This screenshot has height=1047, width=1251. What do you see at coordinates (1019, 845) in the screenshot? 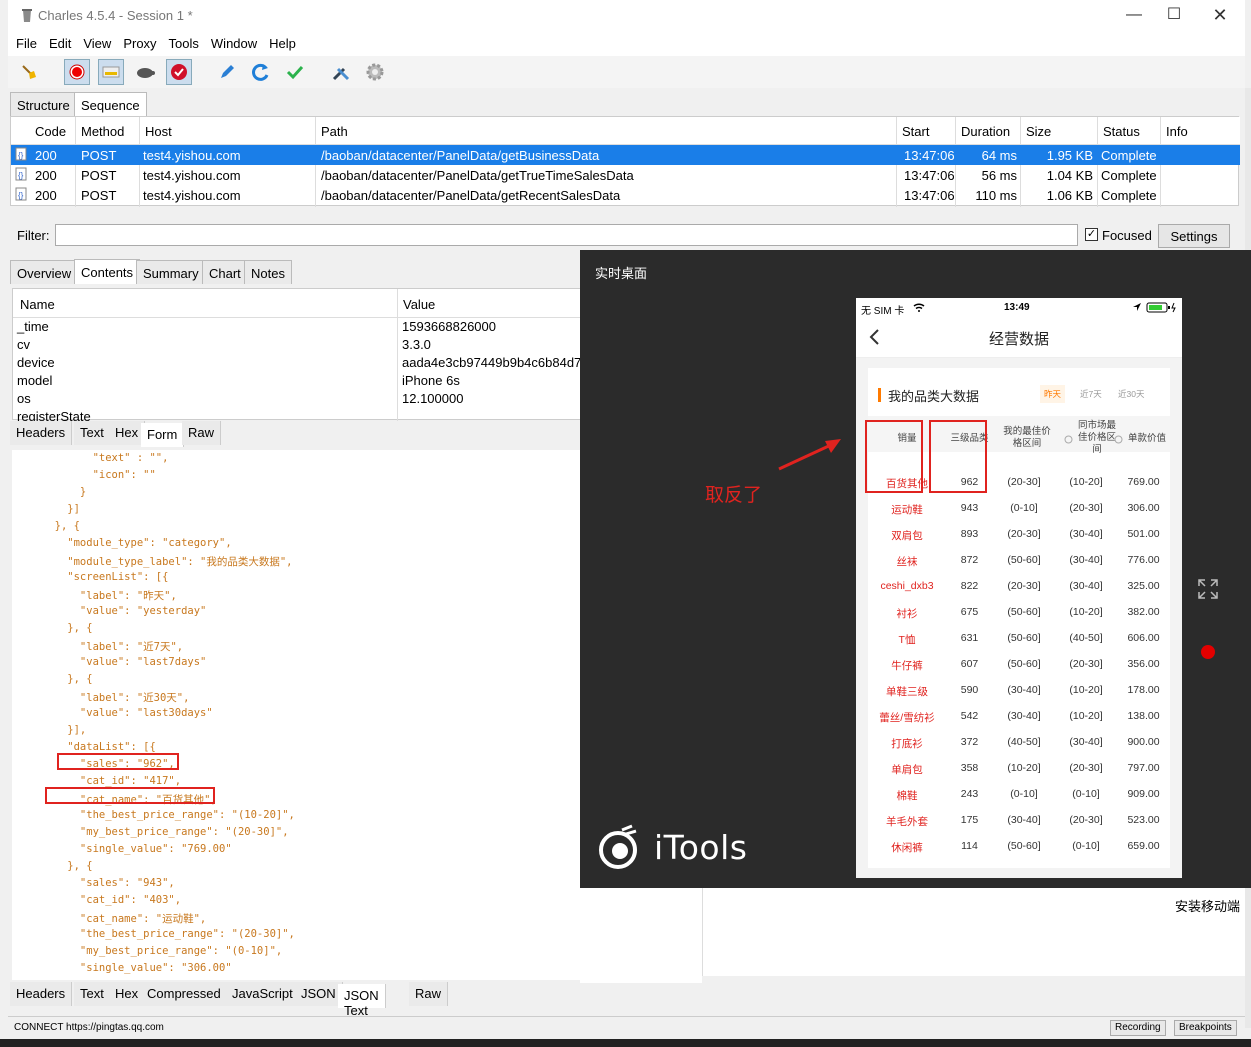
I see `data-row: 休闲裤 114 (50-60] (0-10] 659.00` at bounding box center [1019, 845].